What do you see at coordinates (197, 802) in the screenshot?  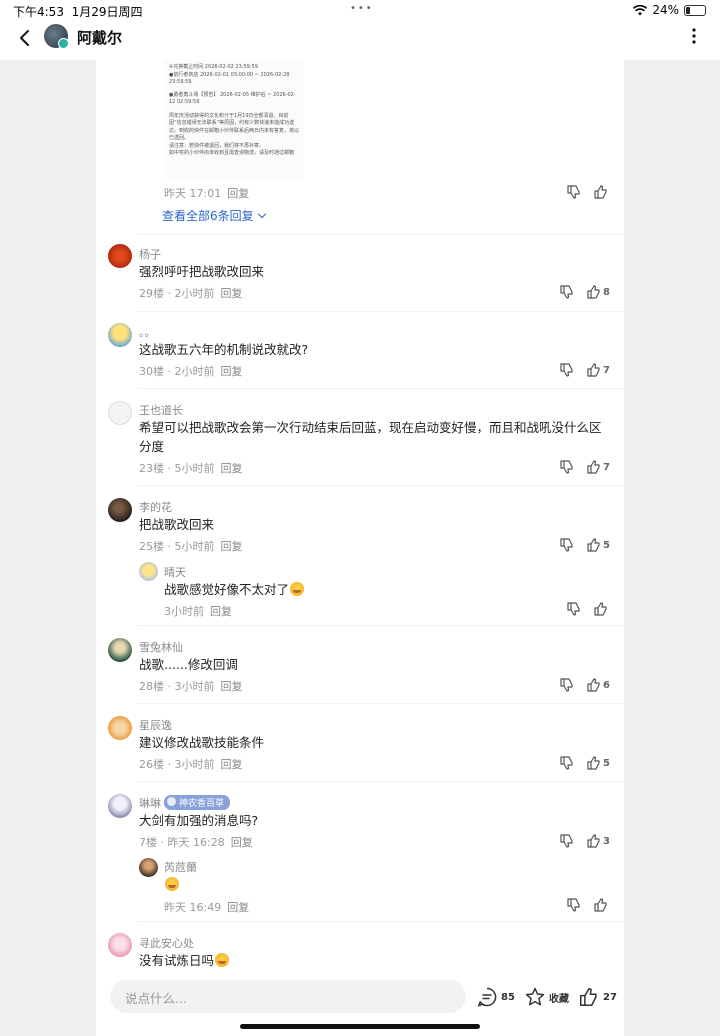 I see `user-badge: 神农香百草` at bounding box center [197, 802].